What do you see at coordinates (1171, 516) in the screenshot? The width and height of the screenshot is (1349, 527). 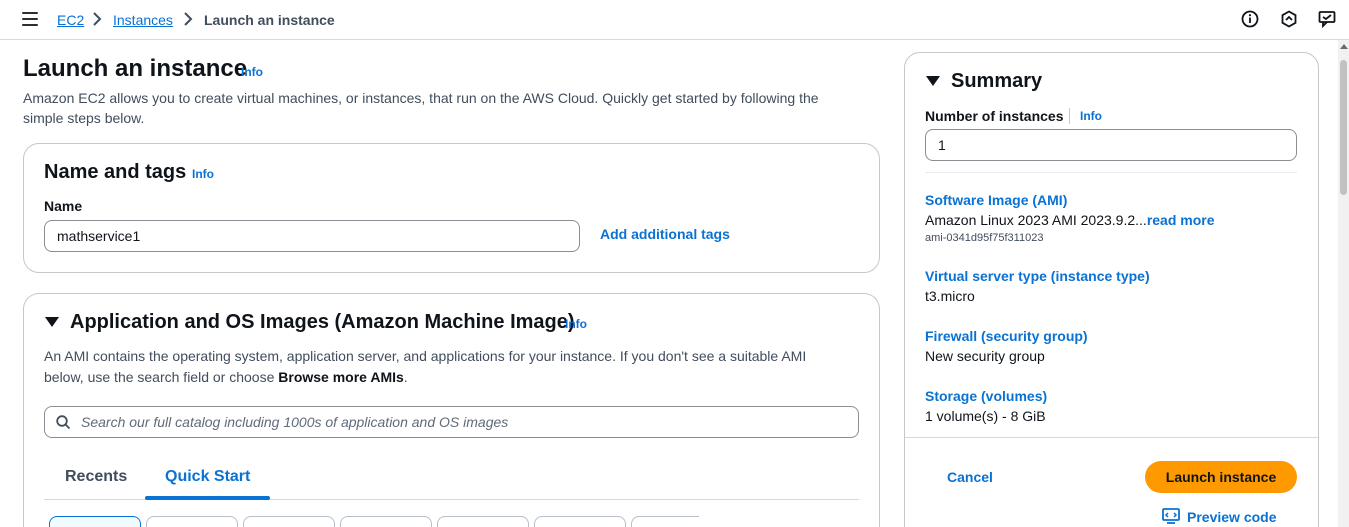 I see `code-preview-icon` at bounding box center [1171, 516].